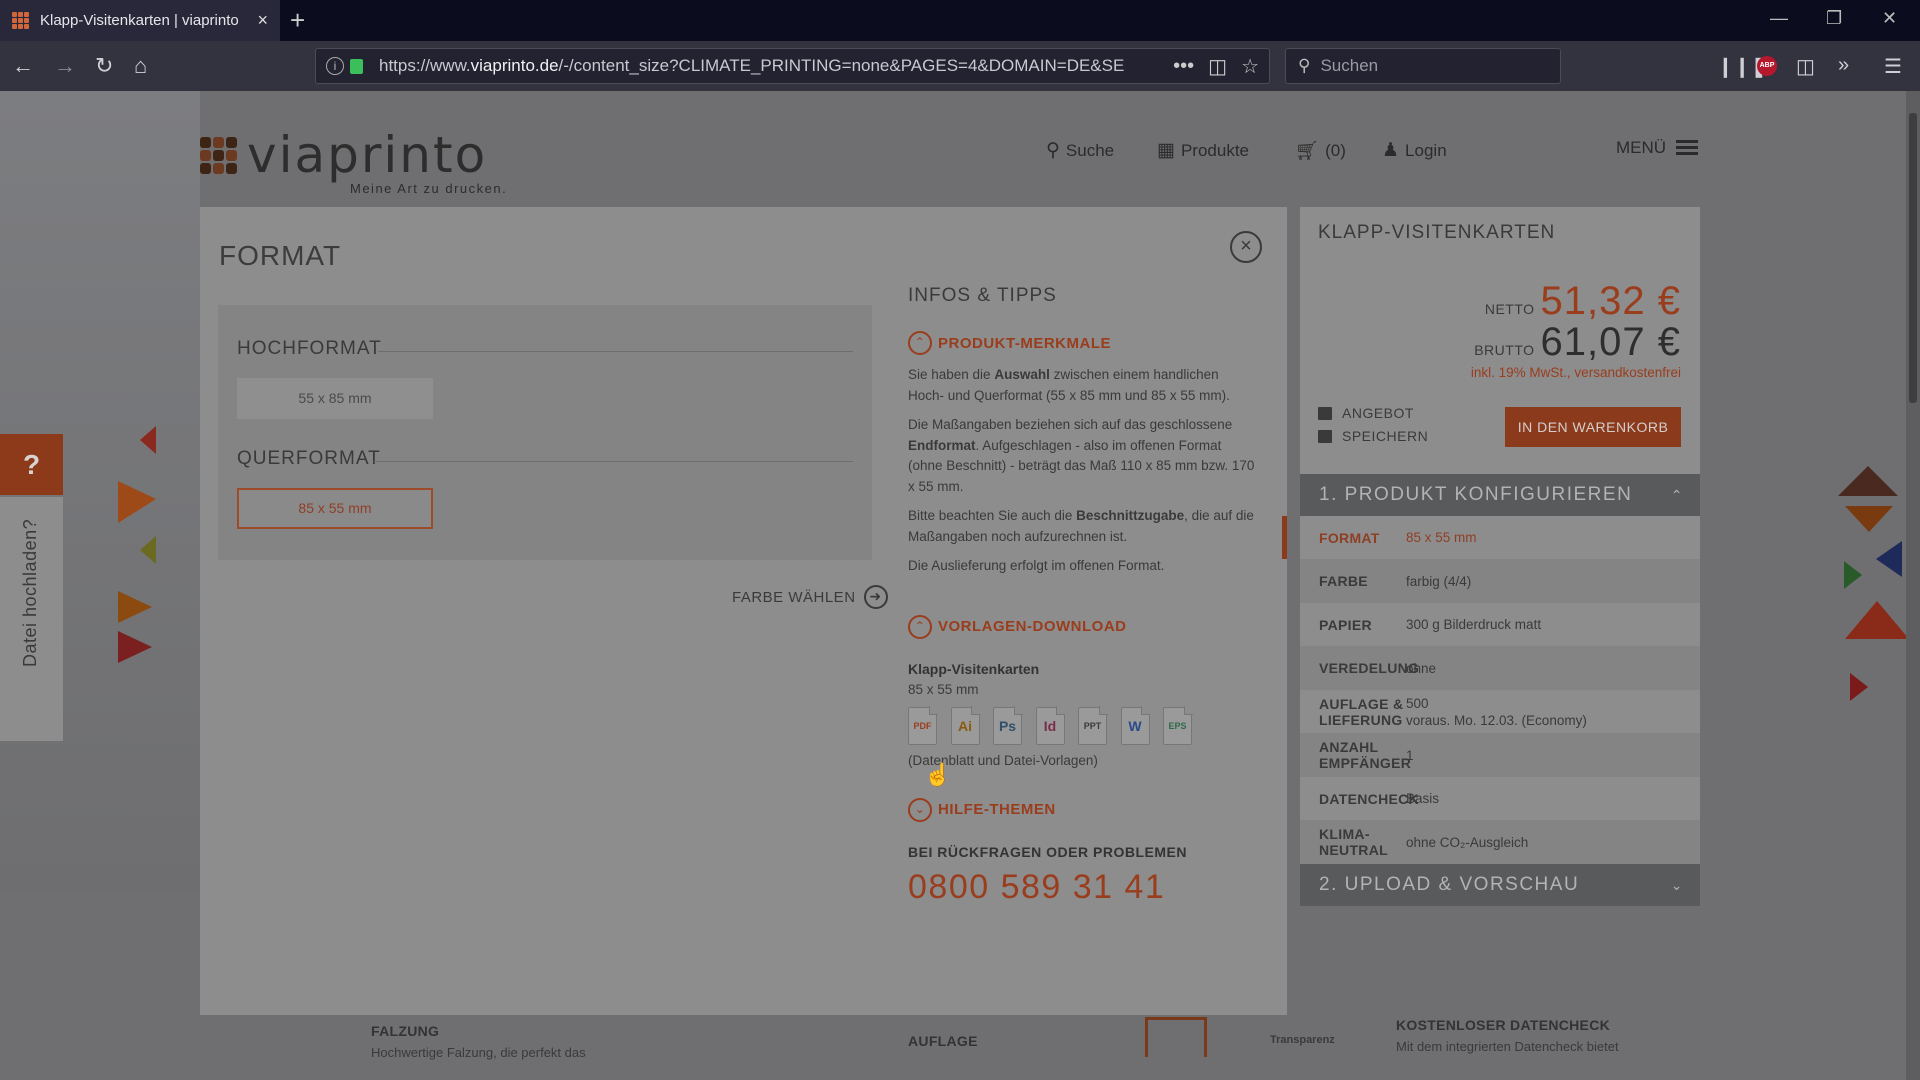  I want to click on nav-search: ⚲ Suche, so click(1080, 150).